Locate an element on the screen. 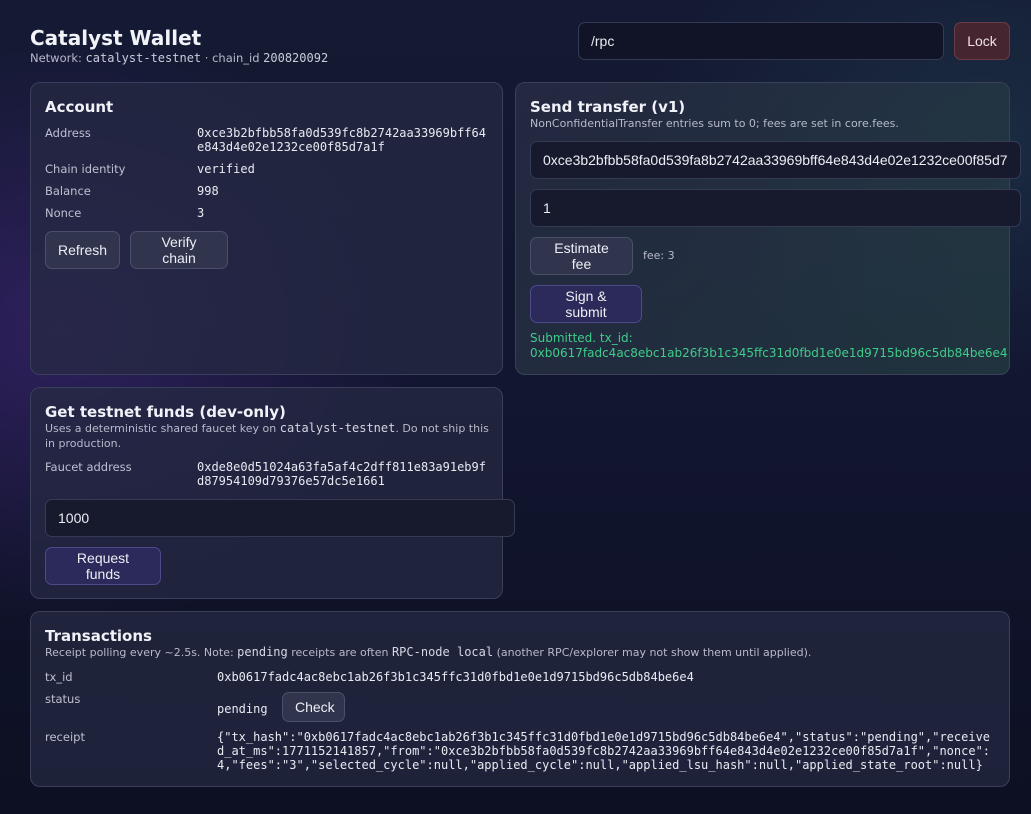 The height and width of the screenshot is (814, 1031). status-value: pending is located at coordinates (242, 709).